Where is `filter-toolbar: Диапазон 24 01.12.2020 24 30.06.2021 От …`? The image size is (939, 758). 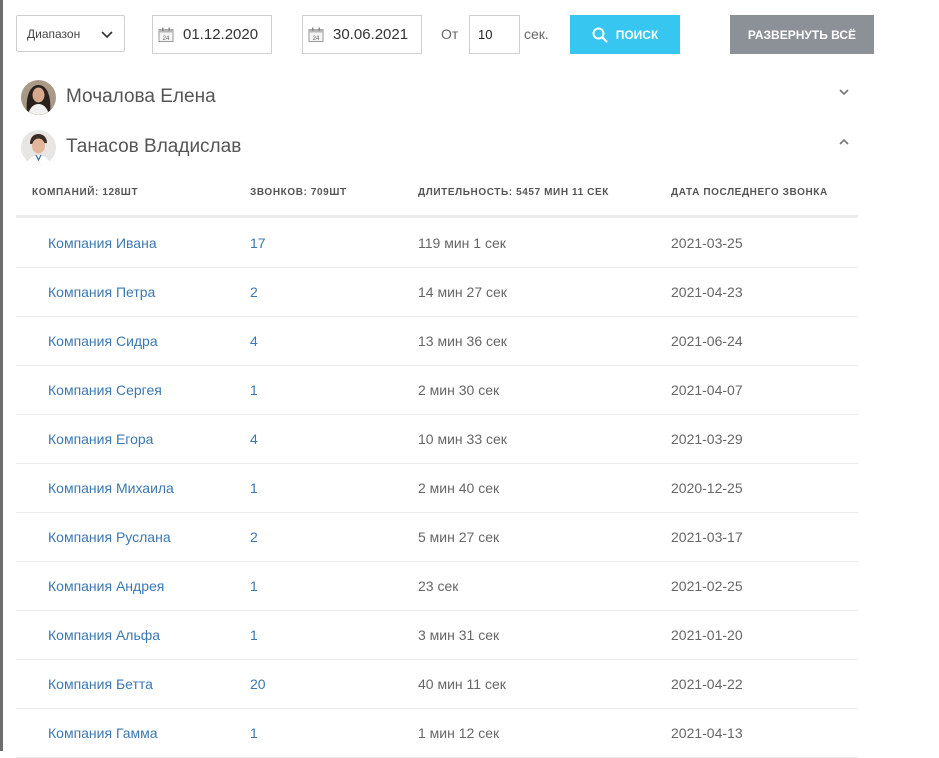 filter-toolbar: Диапазон 24 01.12.2020 24 30.06.2021 От … is located at coordinates (469, 30).